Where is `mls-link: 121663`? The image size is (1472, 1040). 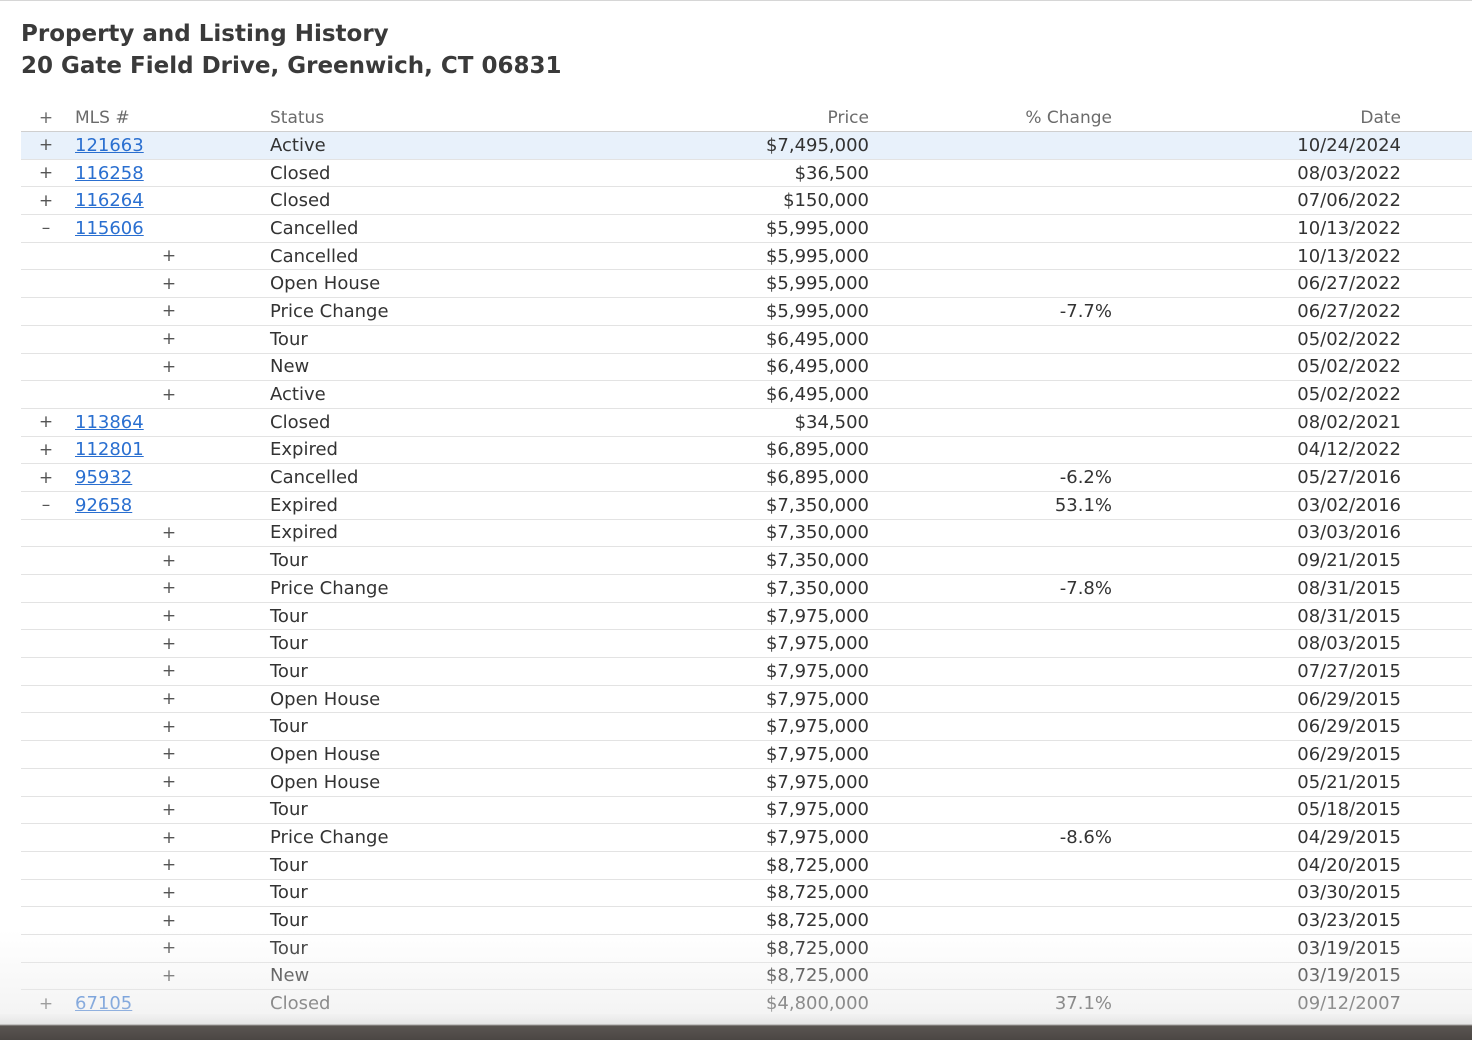
mls-link: 121663 is located at coordinates (109, 145).